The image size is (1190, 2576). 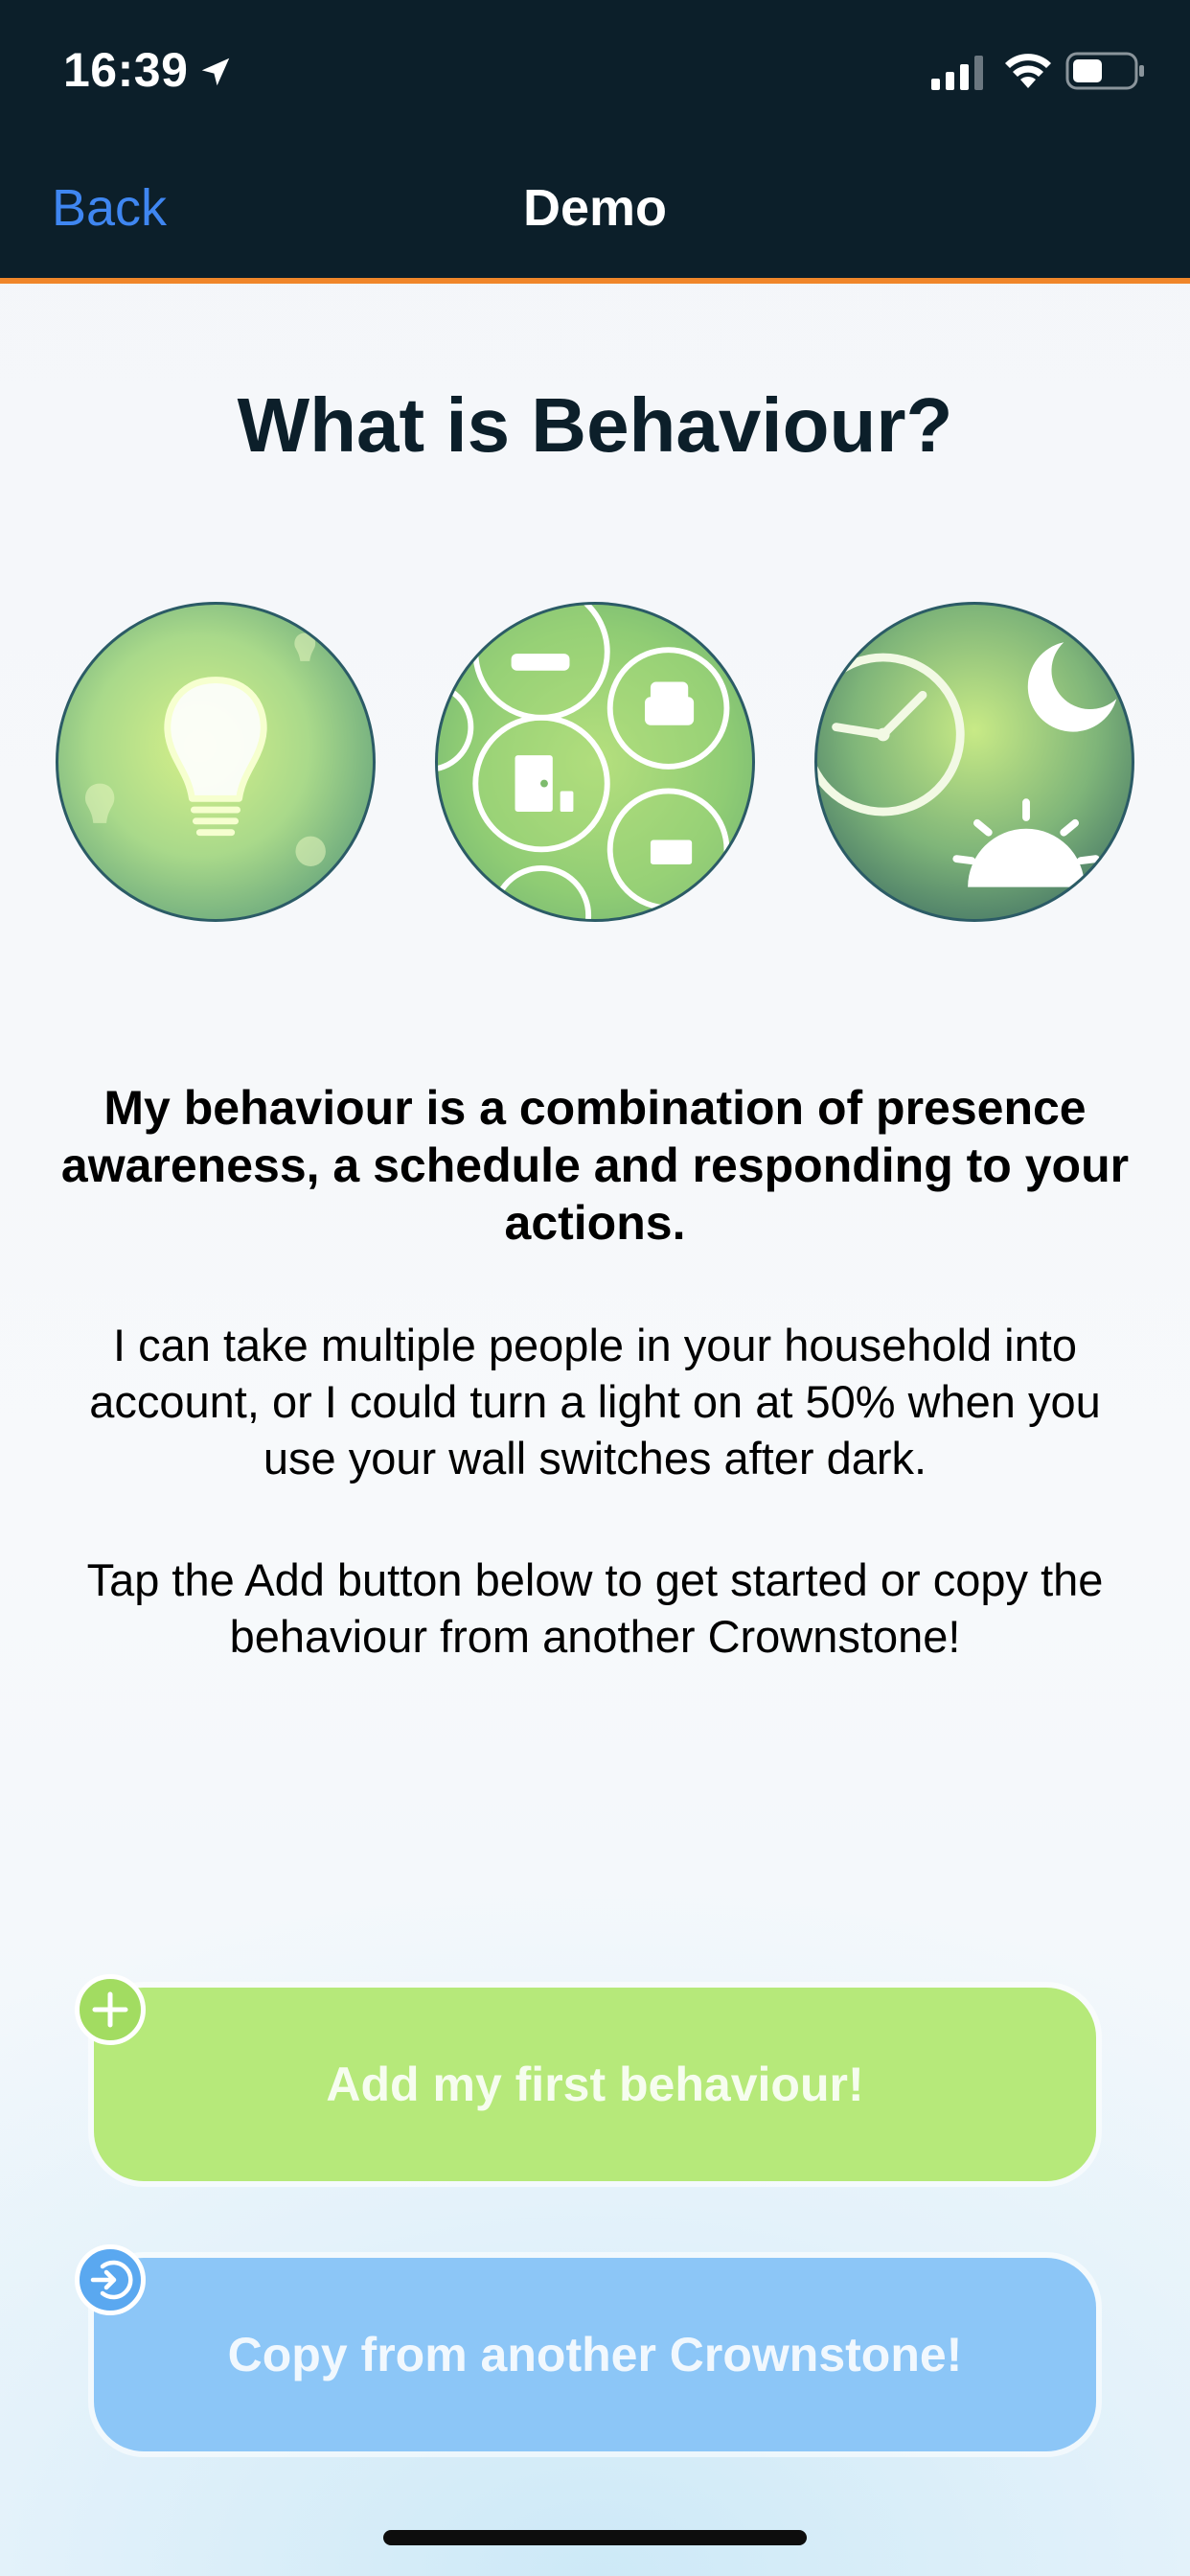 I want to click on lightbulb-illustration, so click(x=216, y=762).